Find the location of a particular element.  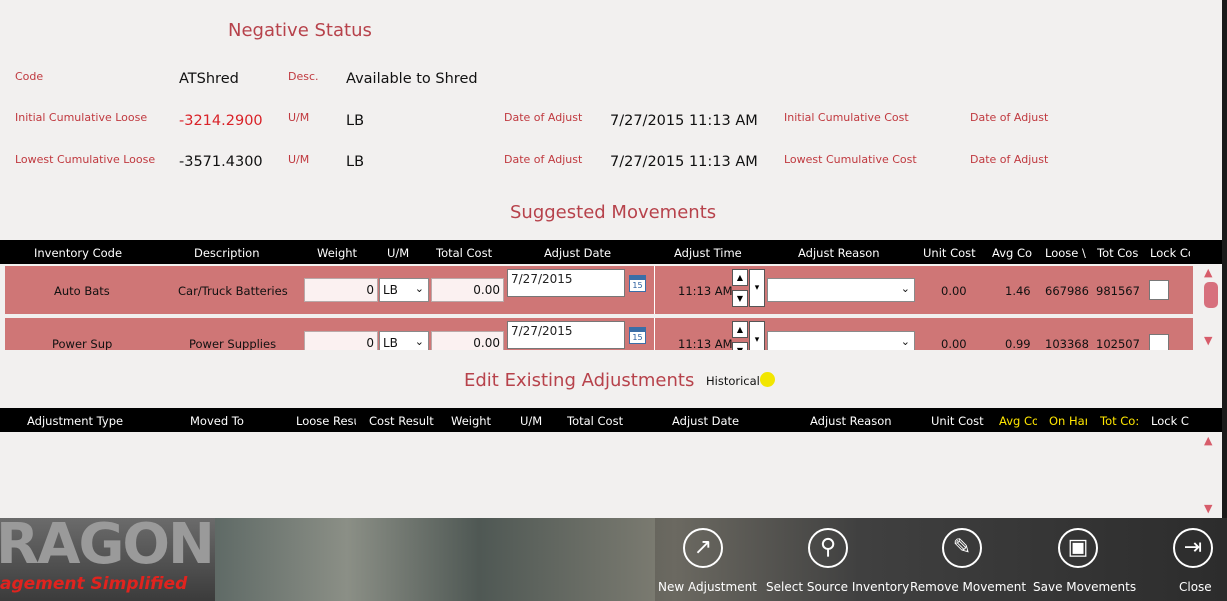

window-edge is located at coordinates (1224, 259).